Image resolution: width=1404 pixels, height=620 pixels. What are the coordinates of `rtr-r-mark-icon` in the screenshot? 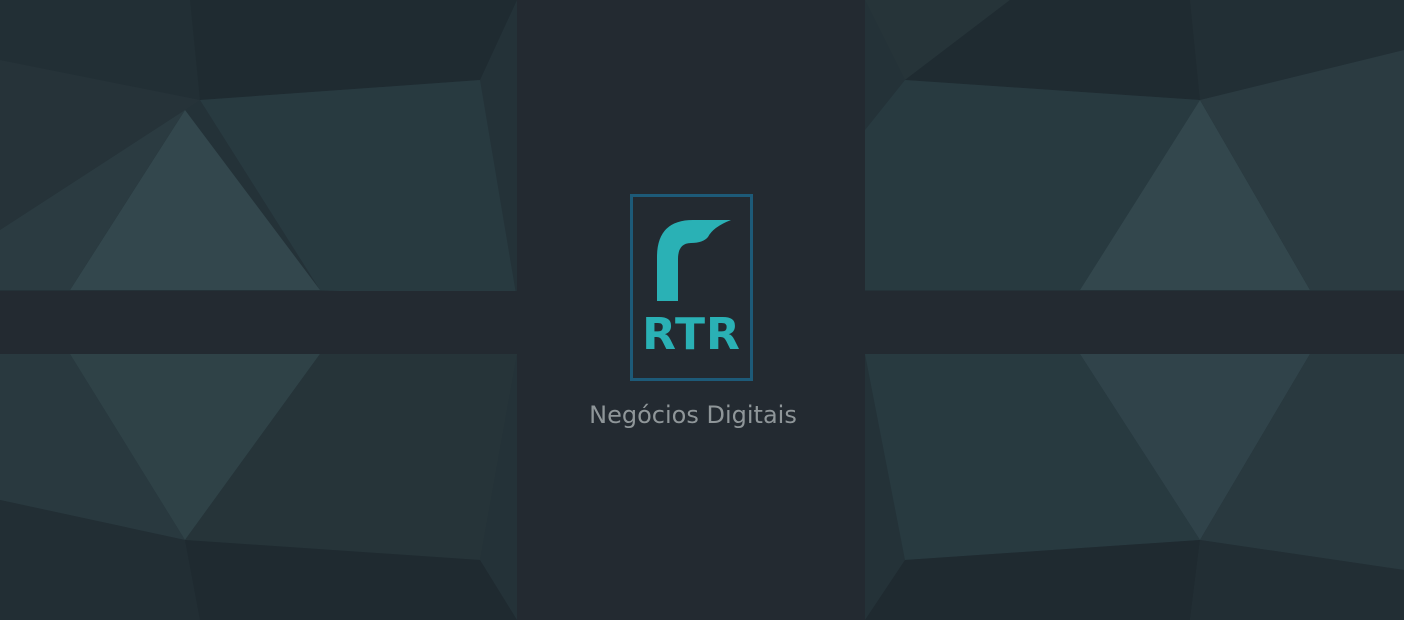 It's located at (694, 260).